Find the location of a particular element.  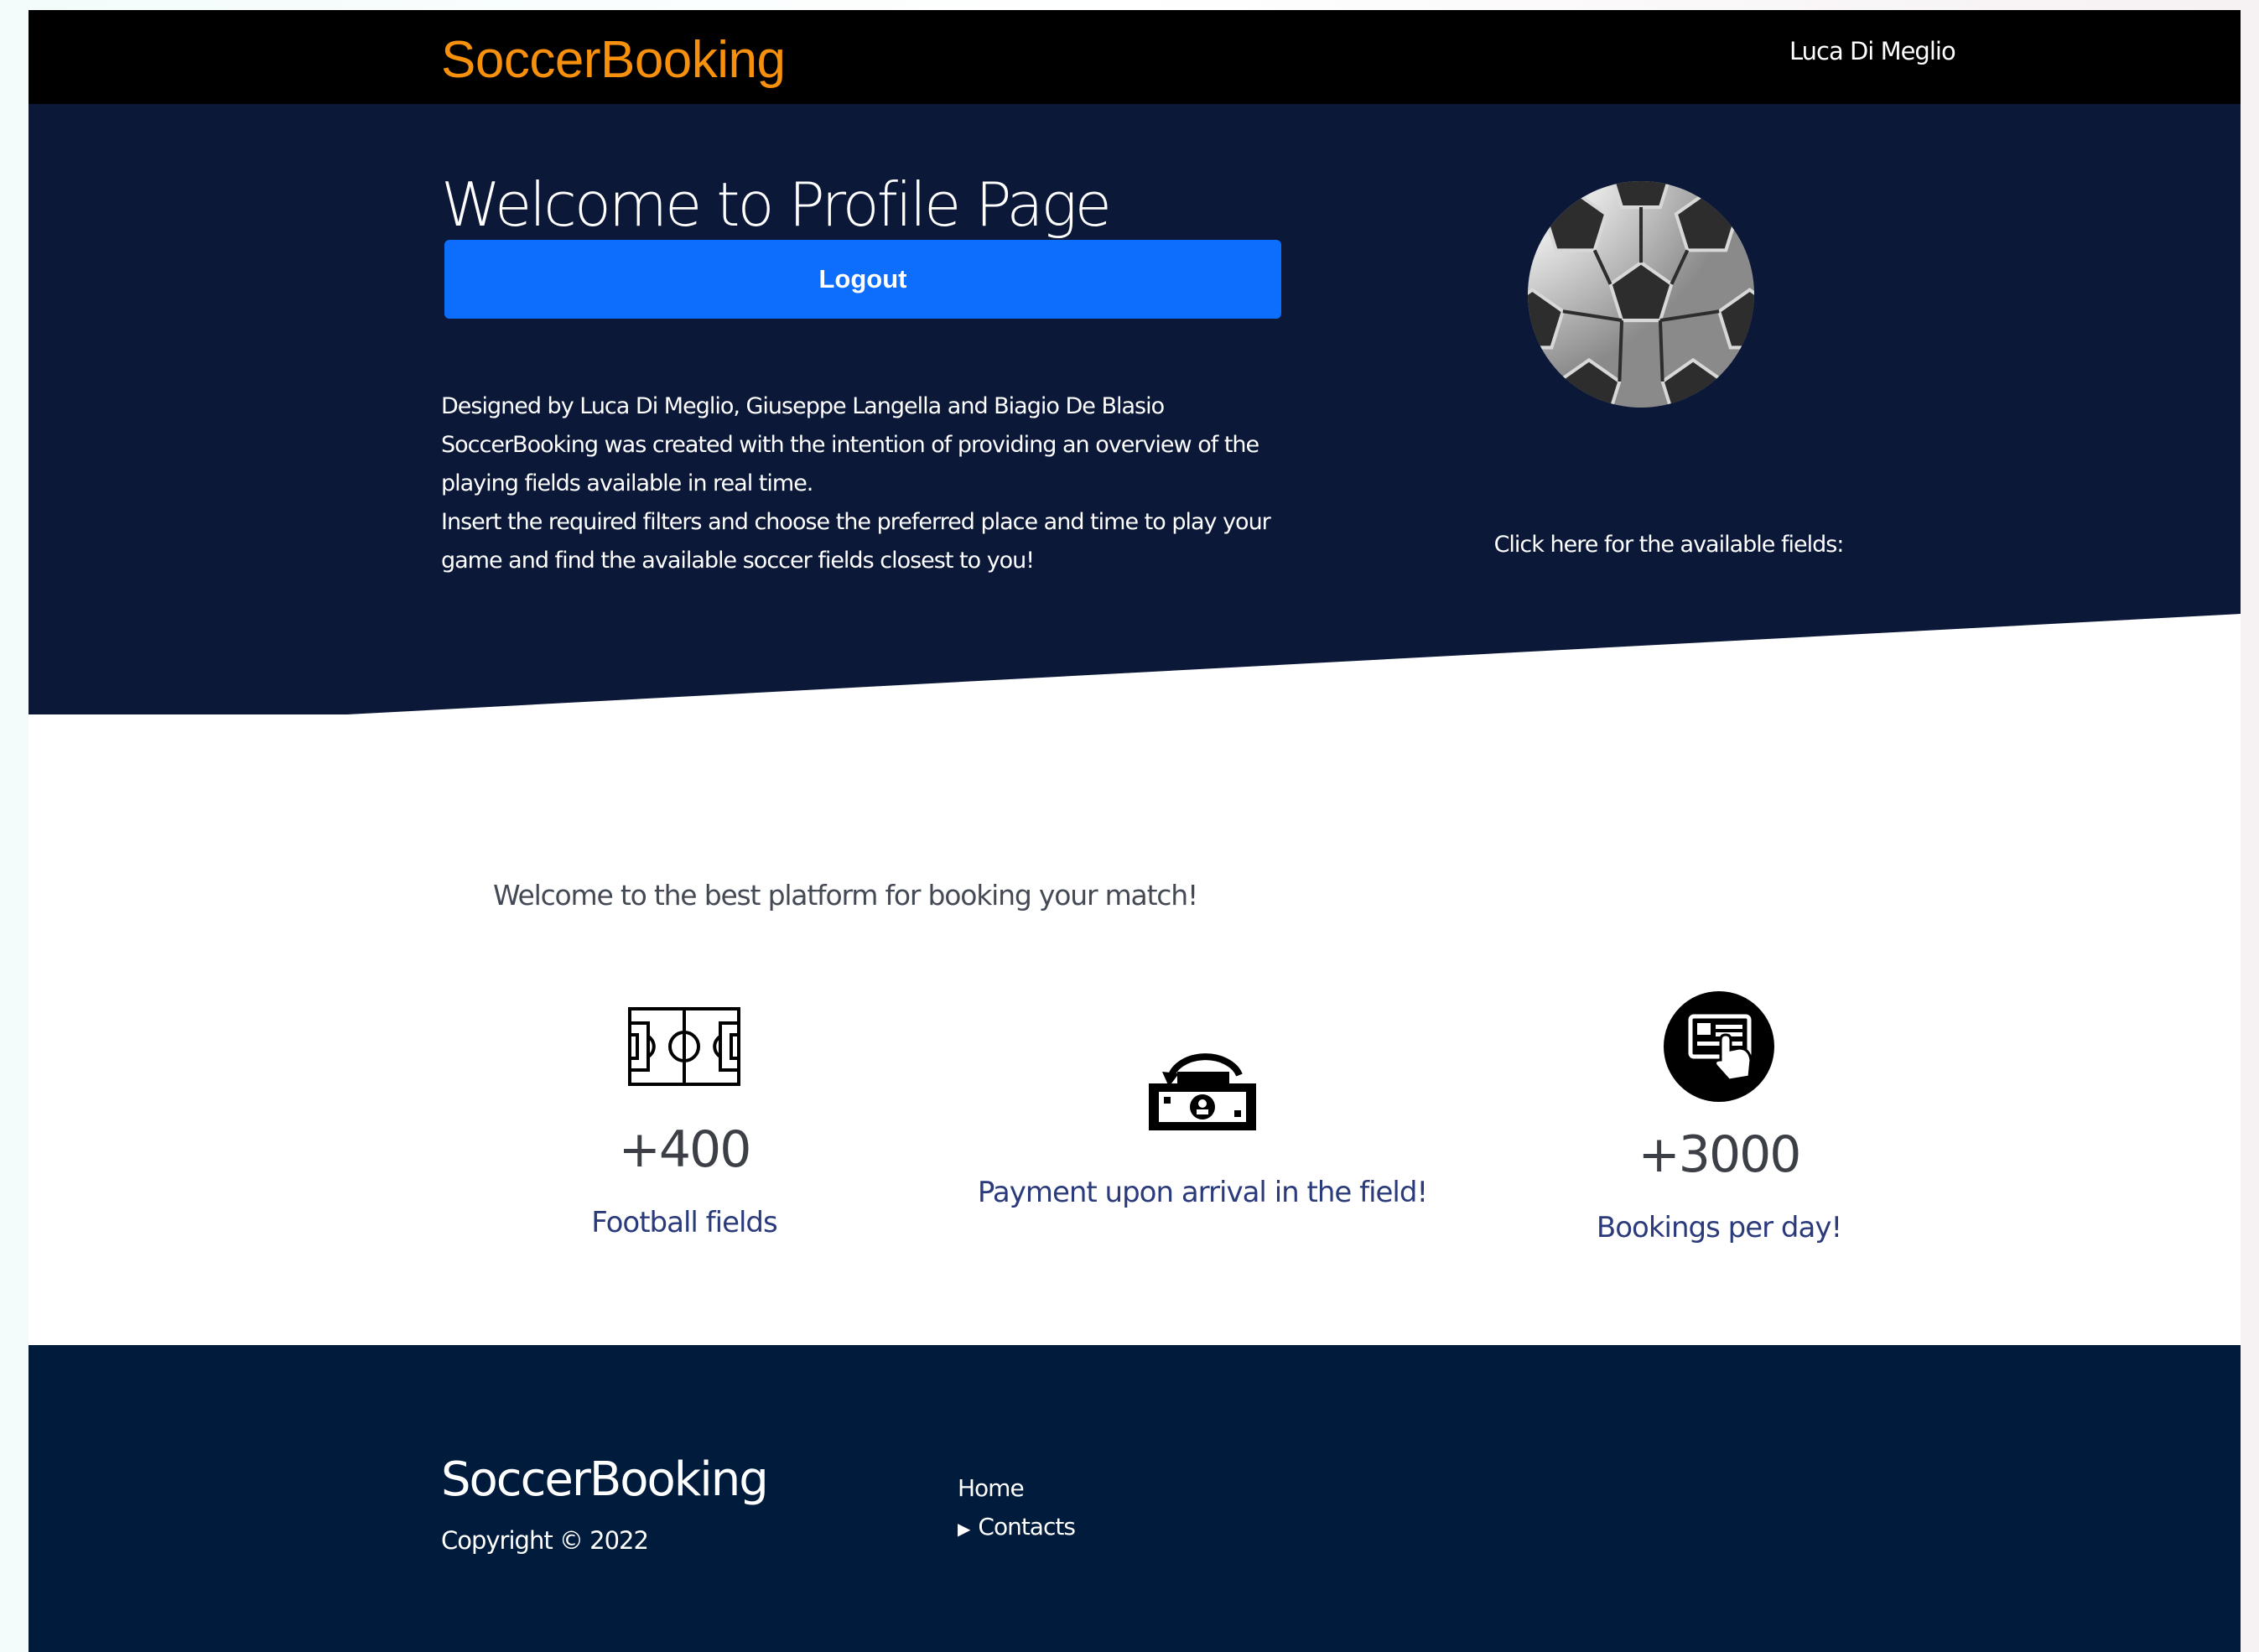

soccer-field-icon is located at coordinates (684, 1046).